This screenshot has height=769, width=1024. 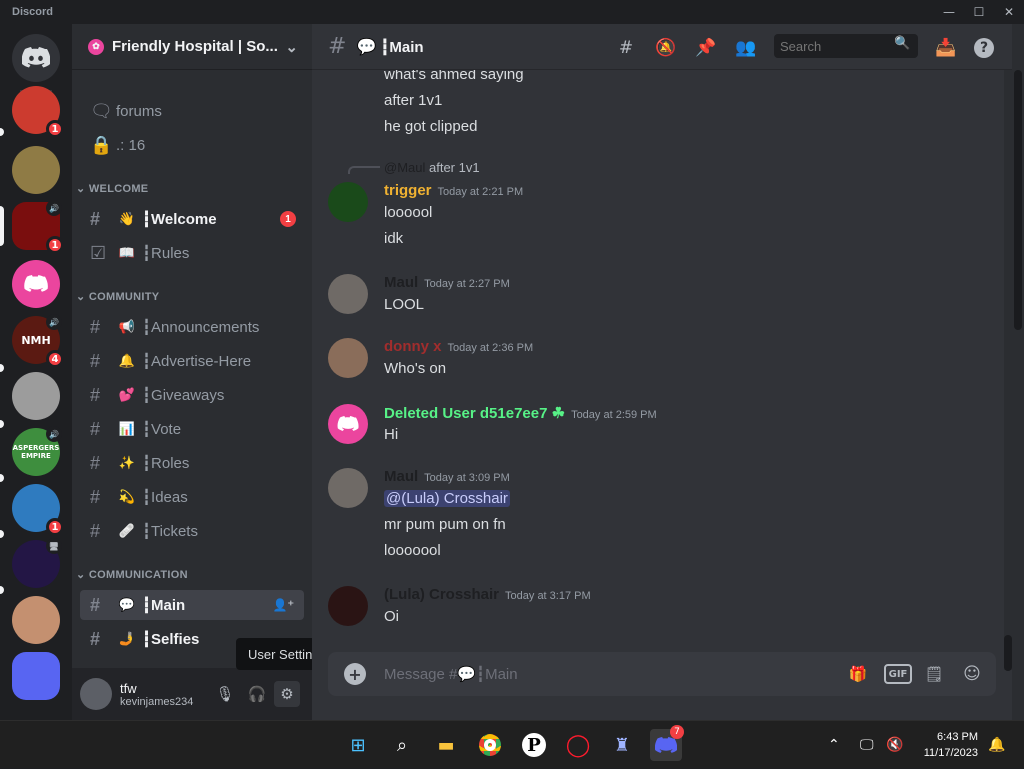 What do you see at coordinates (192, 605) in the screenshot?
I see `channel-main: # 💬 ┇Main 👤⁺` at bounding box center [192, 605].